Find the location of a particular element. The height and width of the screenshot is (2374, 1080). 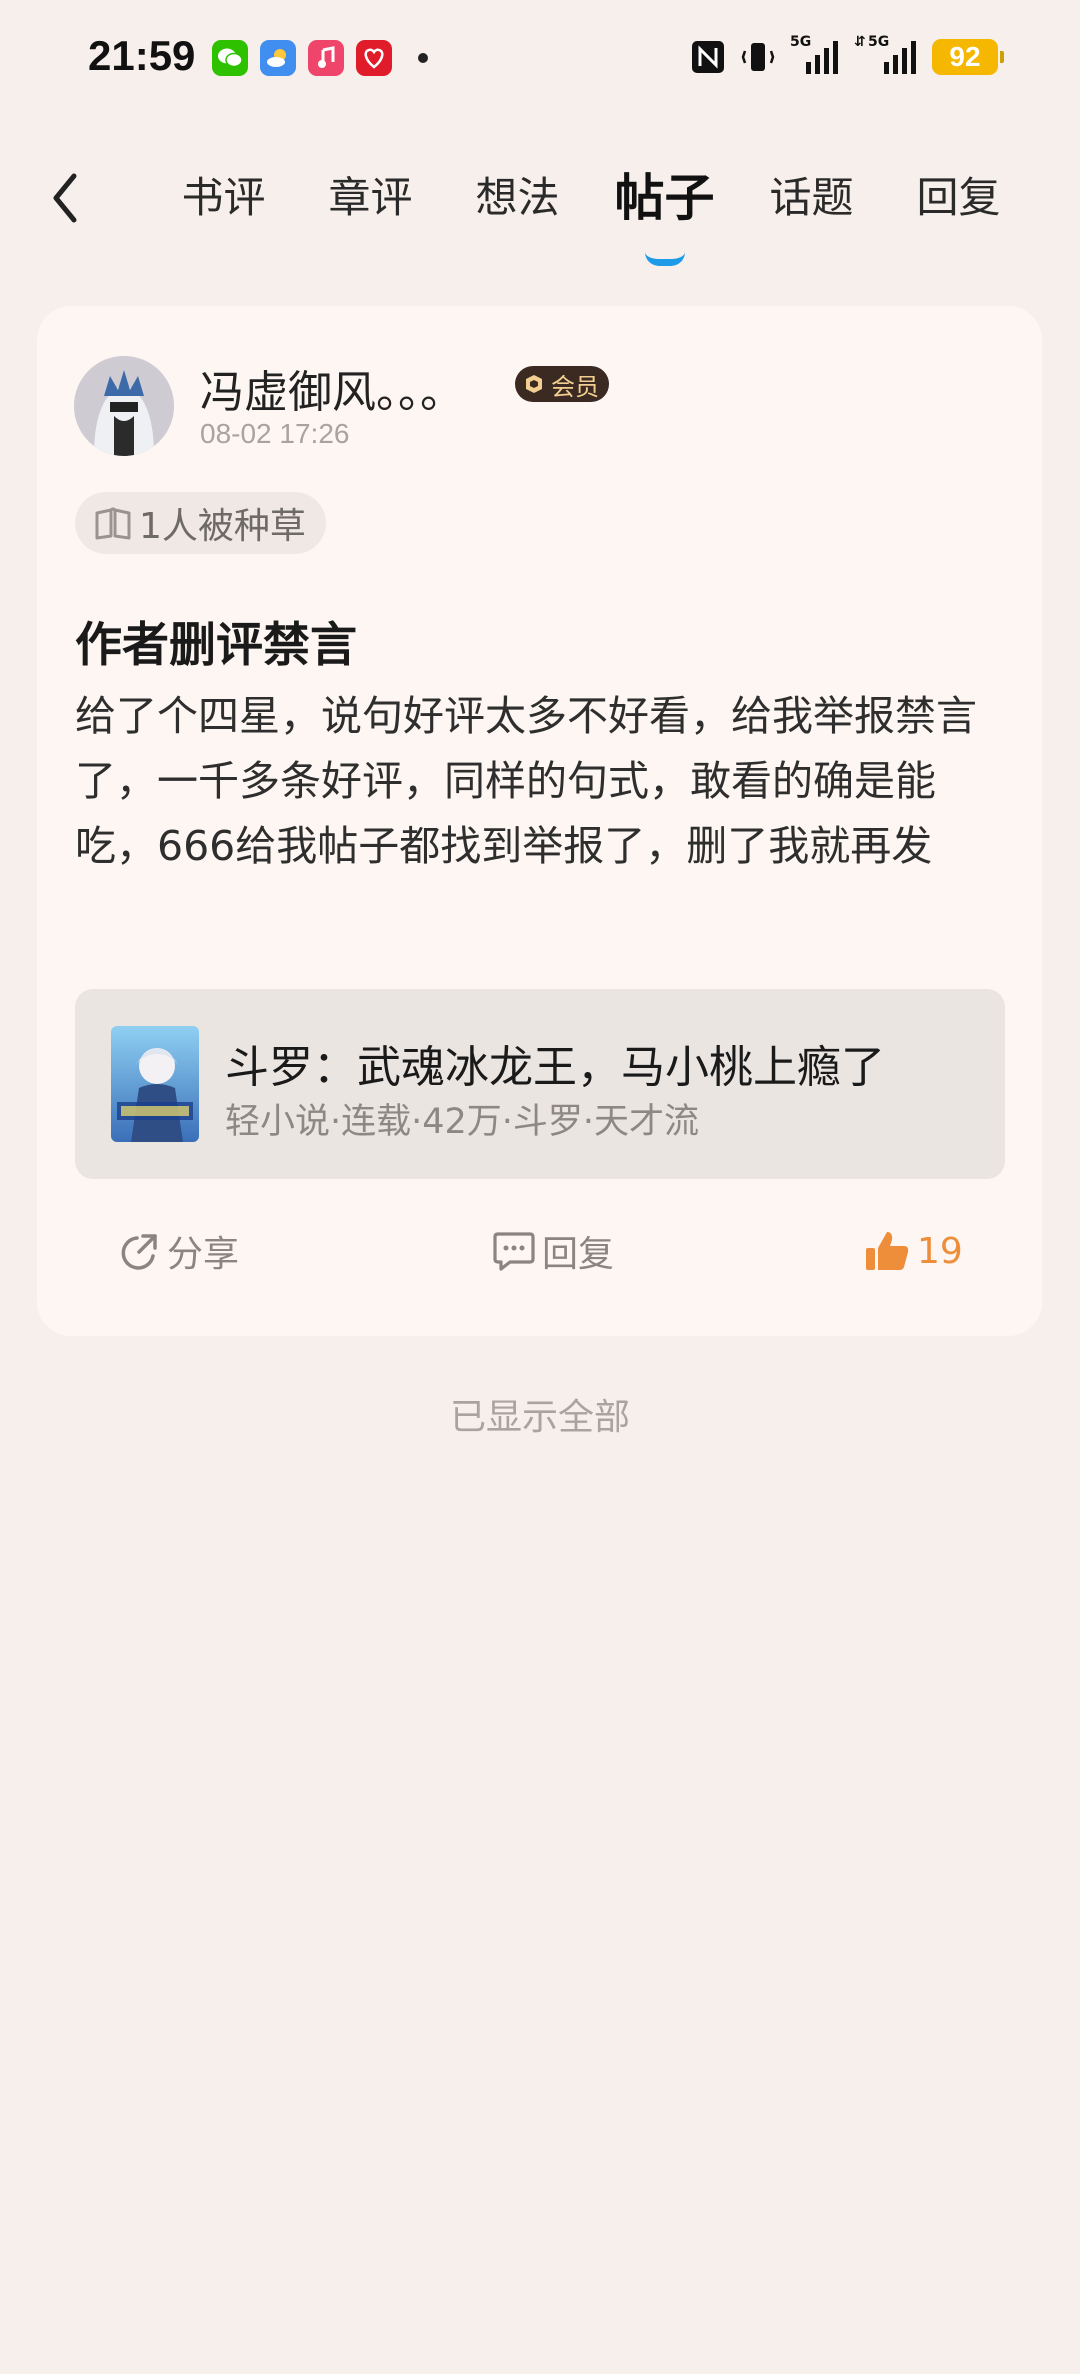

tab-book-review: 书评 is located at coordinates (223, 198).